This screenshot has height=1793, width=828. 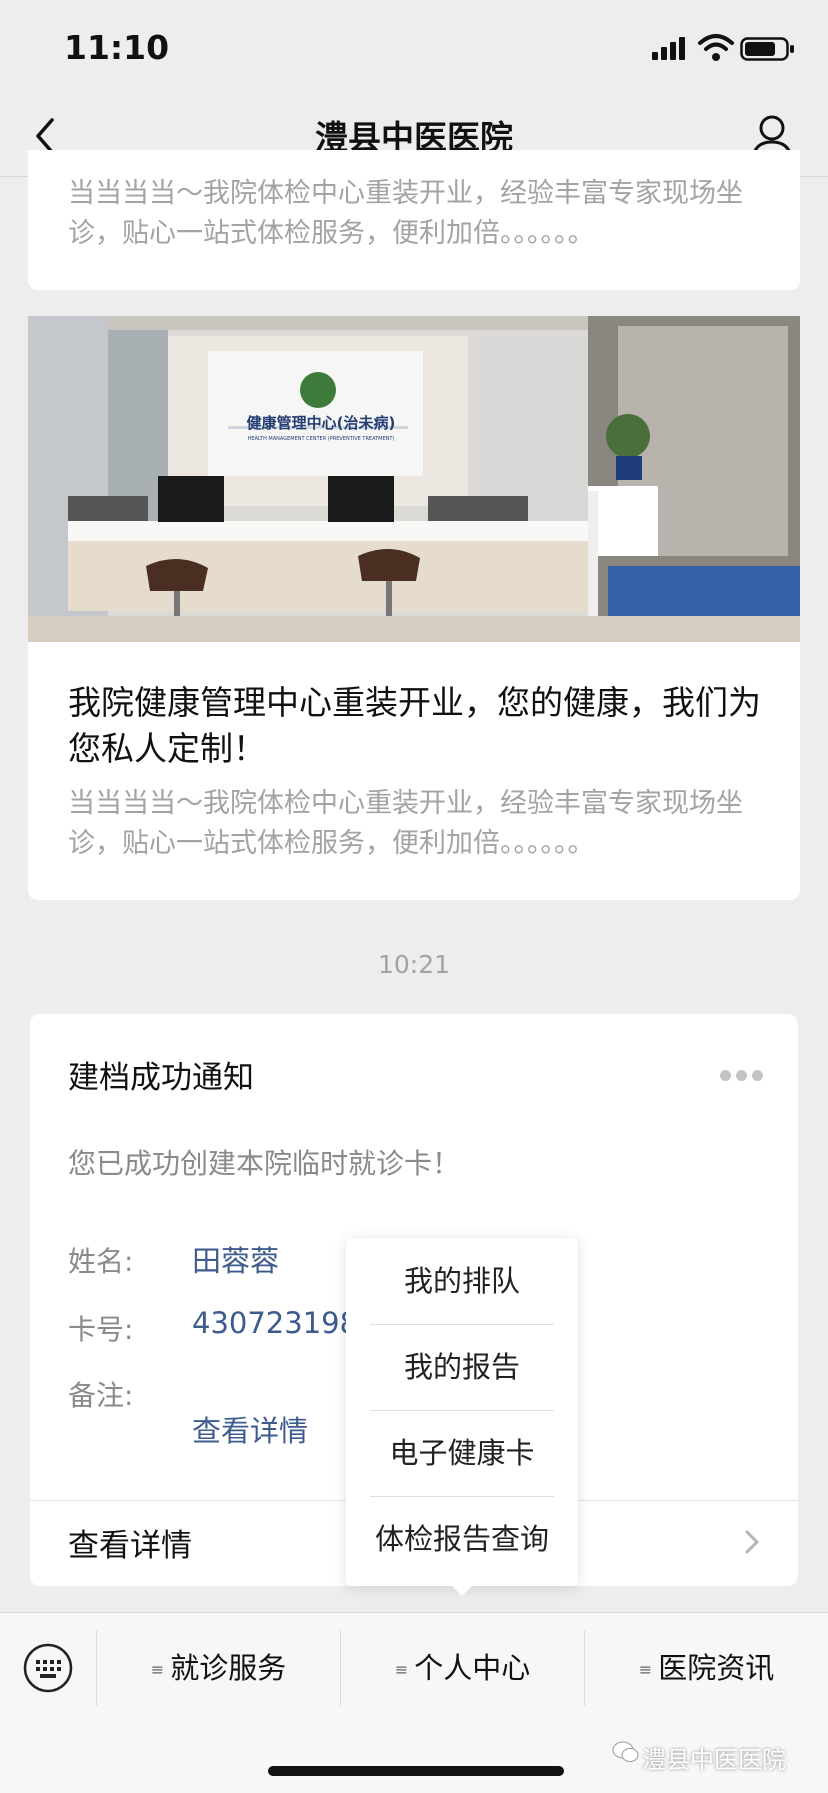 What do you see at coordinates (416, 1771) in the screenshot?
I see `home-indicator` at bounding box center [416, 1771].